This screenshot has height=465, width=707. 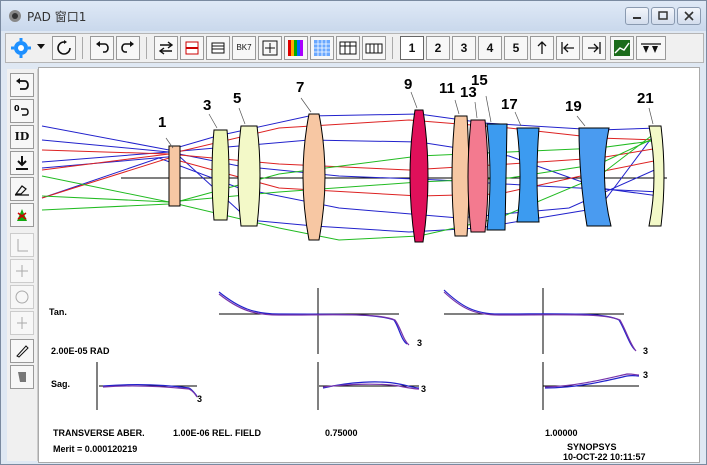 I want to click on sag-trace-end-1: 3, so click(x=200, y=399).